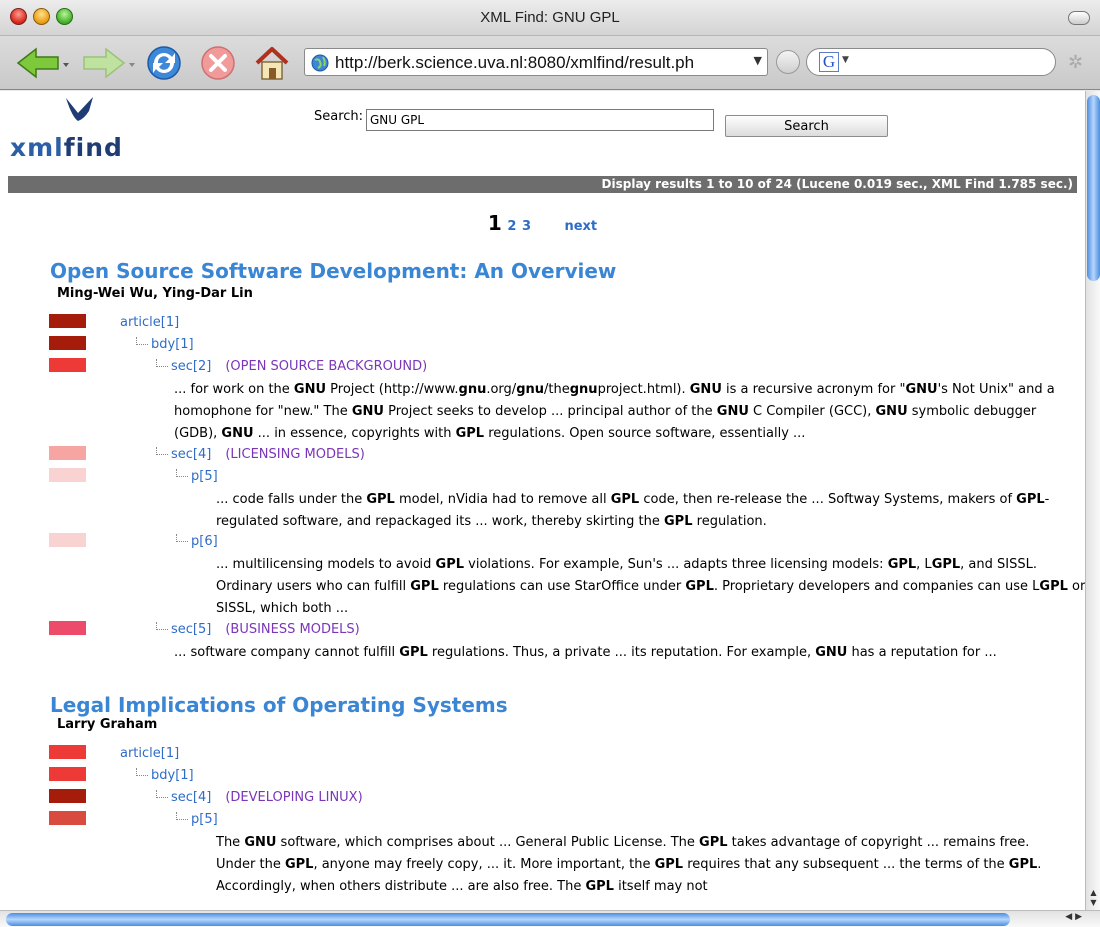 Image resolution: width=1100 pixels, height=927 pixels. I want to click on toolbar-toggle-button, so click(1079, 18).